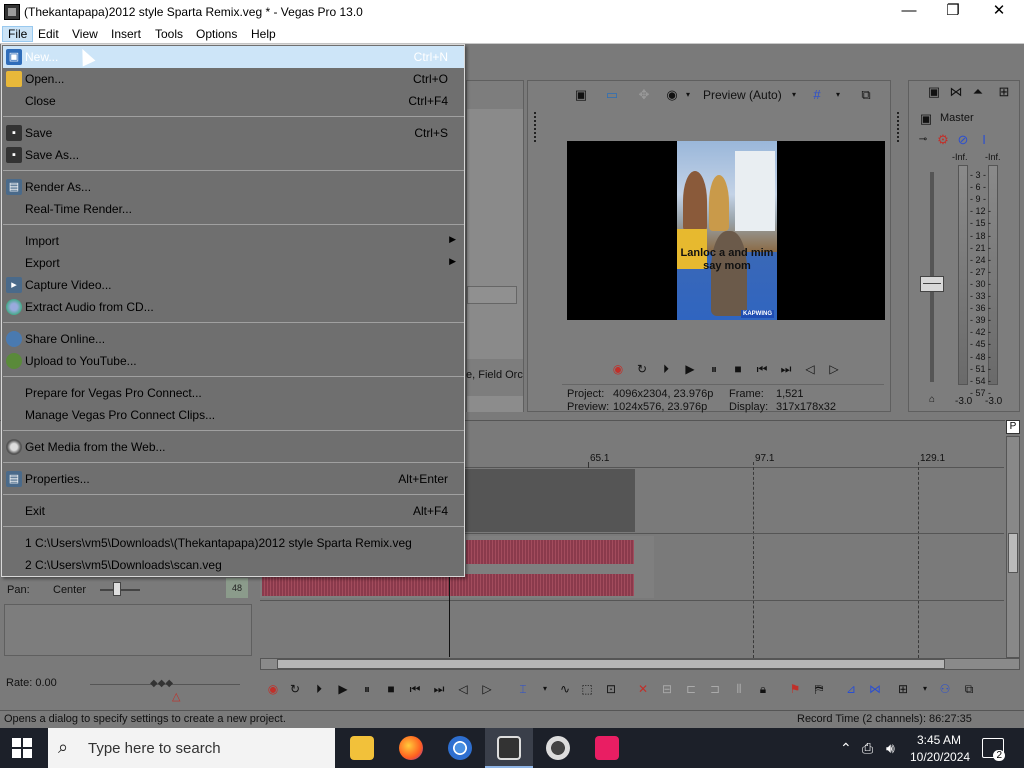 Image resolution: width=1024 pixels, height=768 pixels. Describe the element at coordinates (953, 12) in the screenshot. I see `maximize-button: ❐` at that location.